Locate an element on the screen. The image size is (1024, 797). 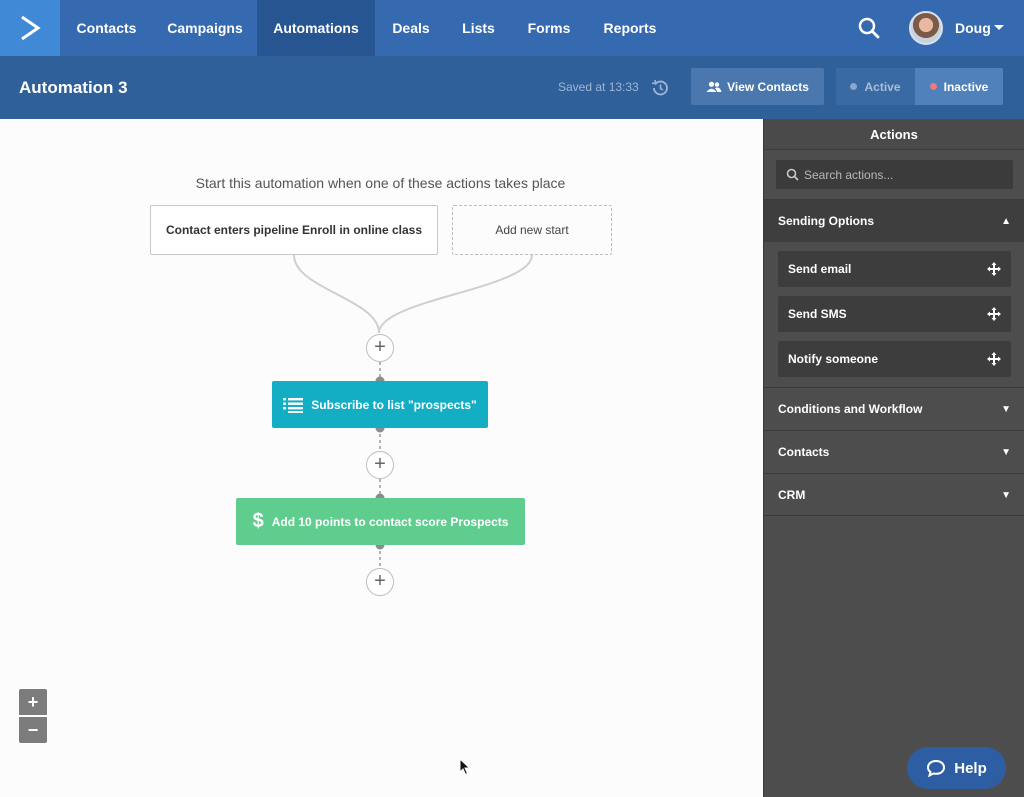
section-label: CRM is located at coordinates (792, 495).